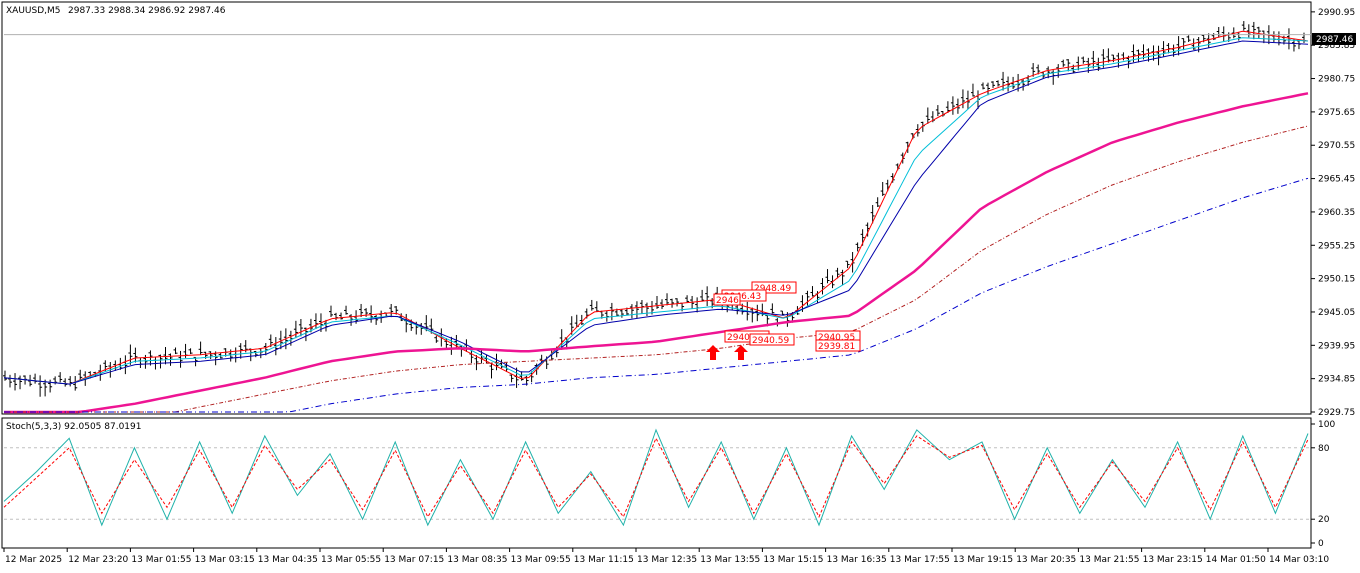  What do you see at coordinates (1173, 560) in the screenshot?
I see `time-tick-label: 13 Mar 23:15` at bounding box center [1173, 560].